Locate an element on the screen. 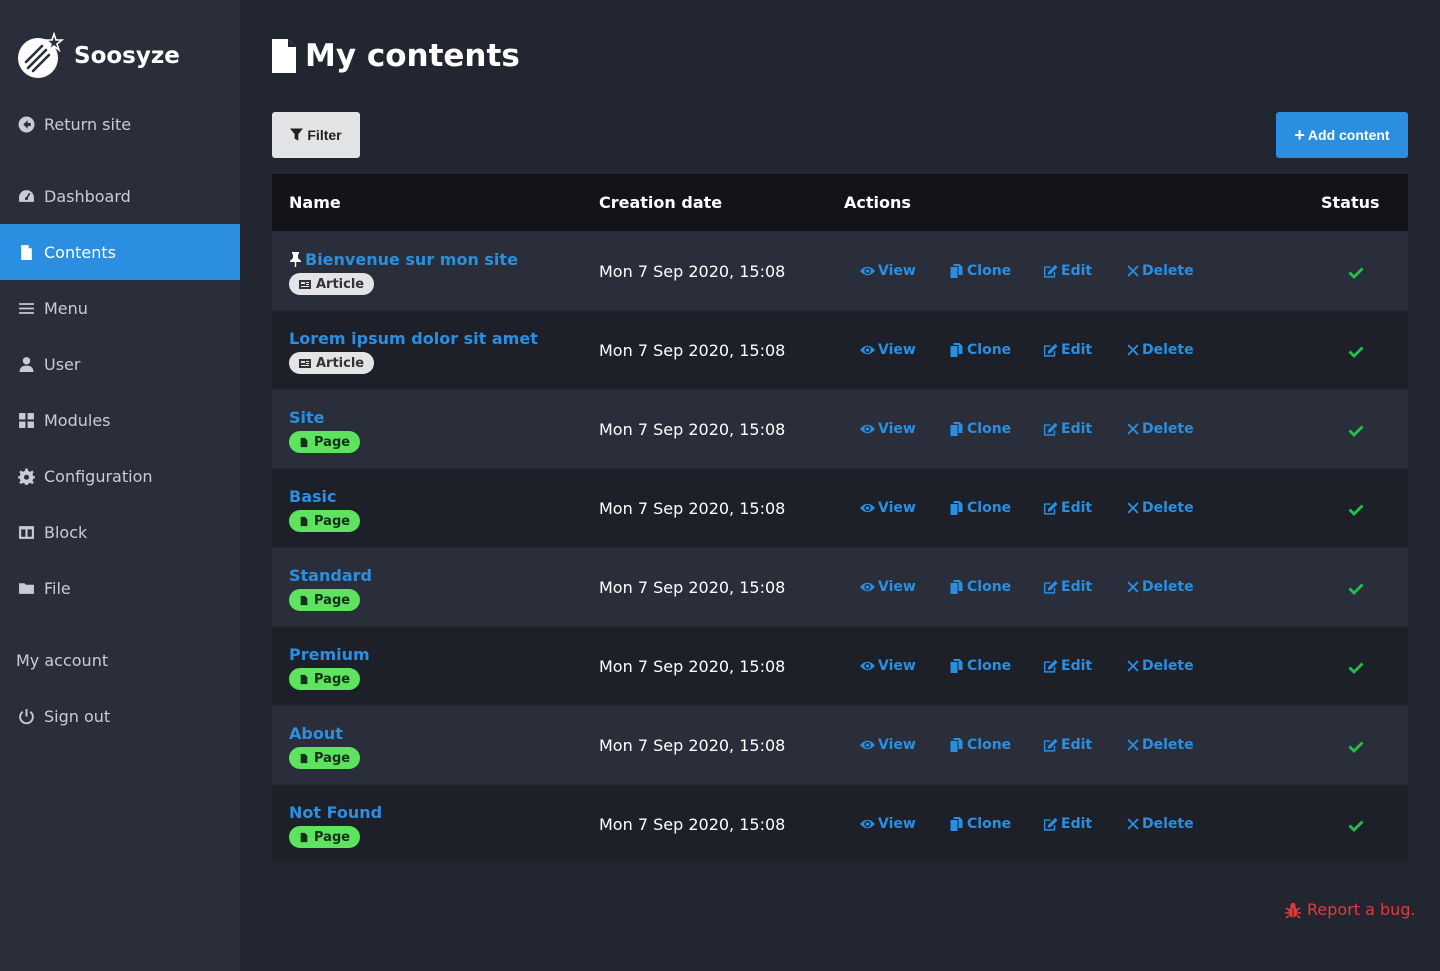  sign-out-link: Sign out is located at coordinates (120, 716).